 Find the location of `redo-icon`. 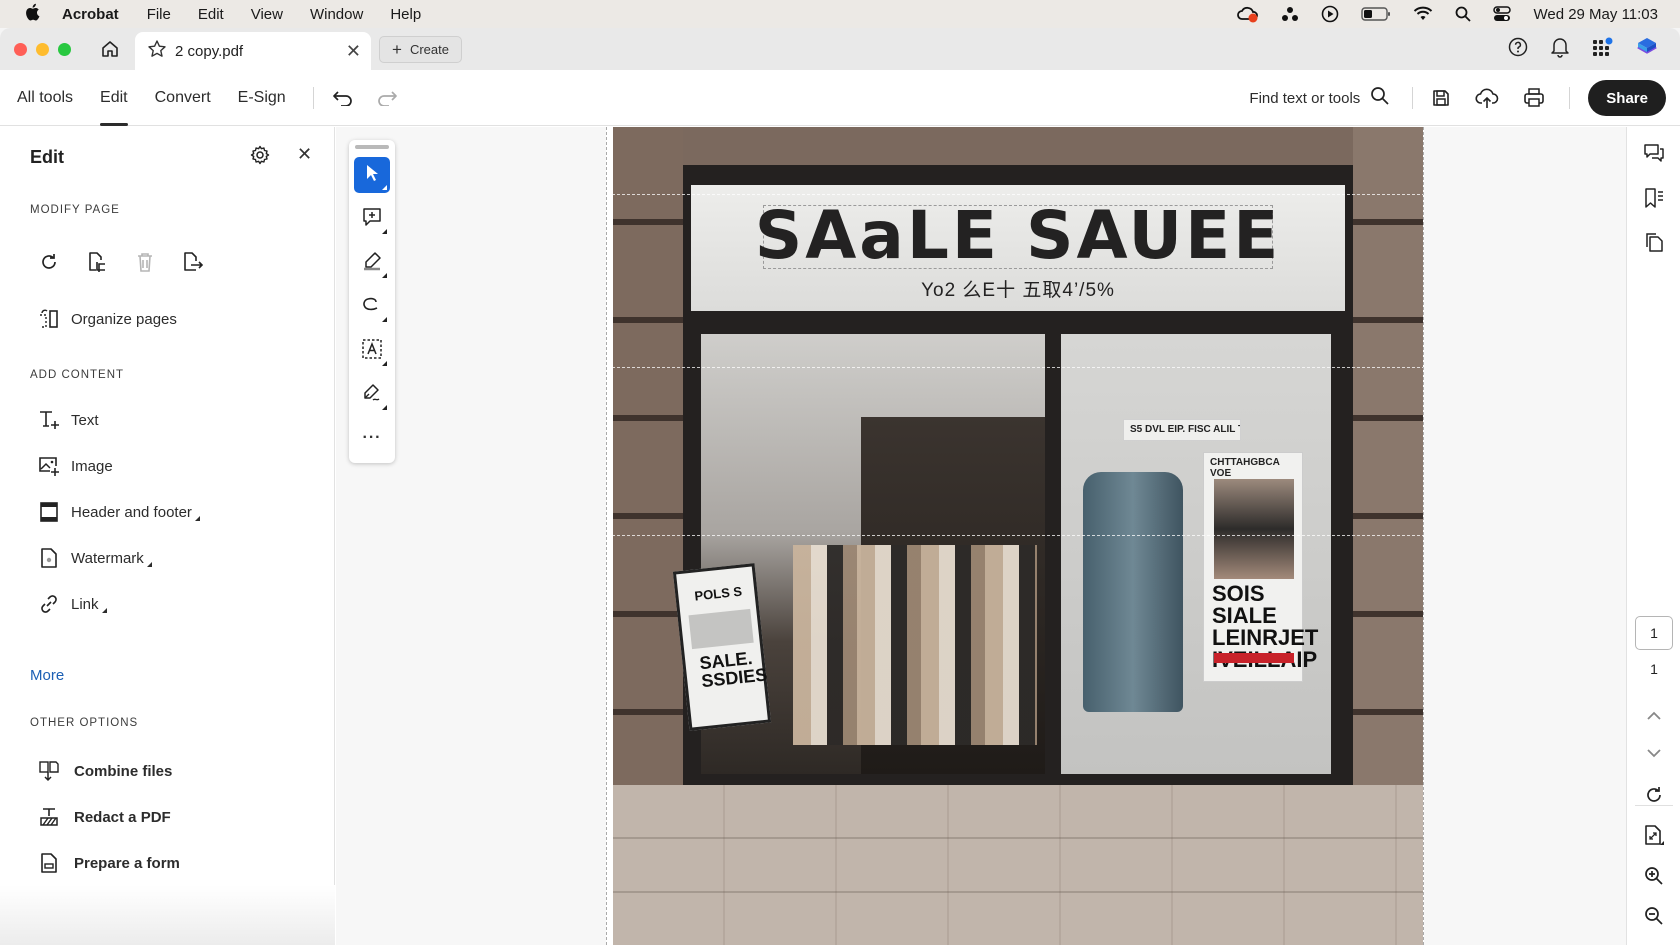

redo-icon is located at coordinates (387, 98).